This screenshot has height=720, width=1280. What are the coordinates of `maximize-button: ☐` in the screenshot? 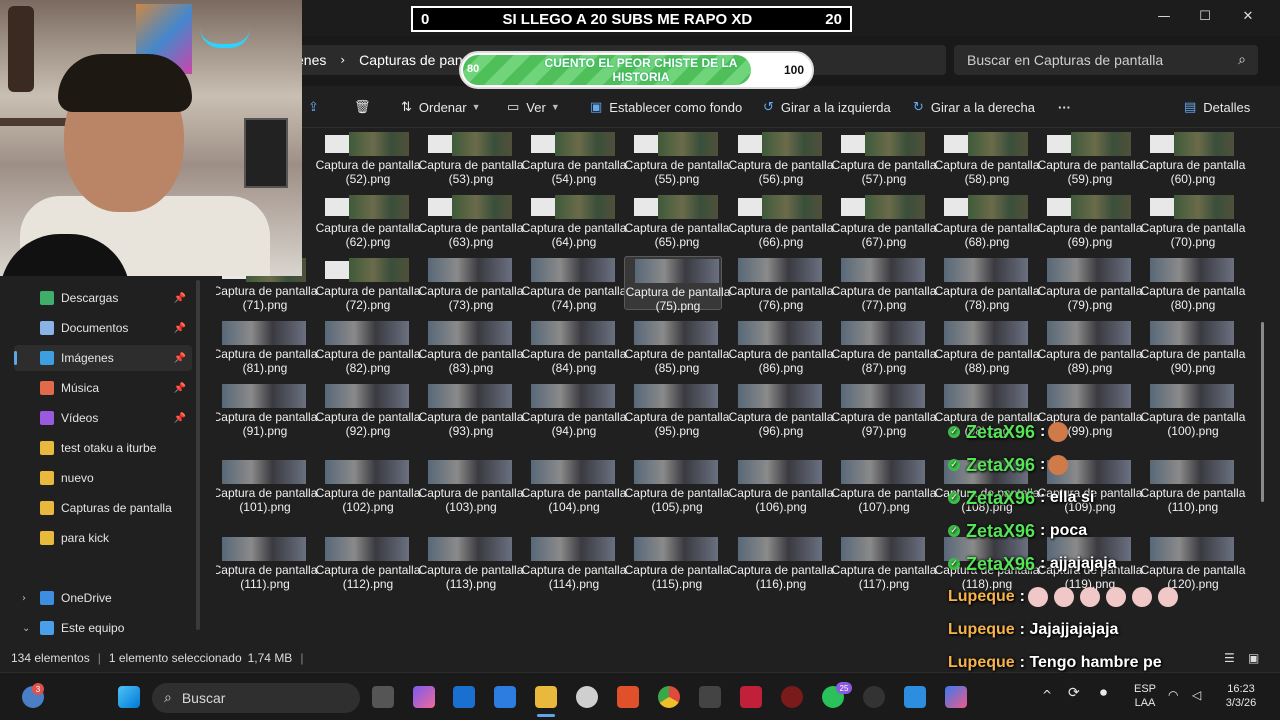 It's located at (1205, 16).